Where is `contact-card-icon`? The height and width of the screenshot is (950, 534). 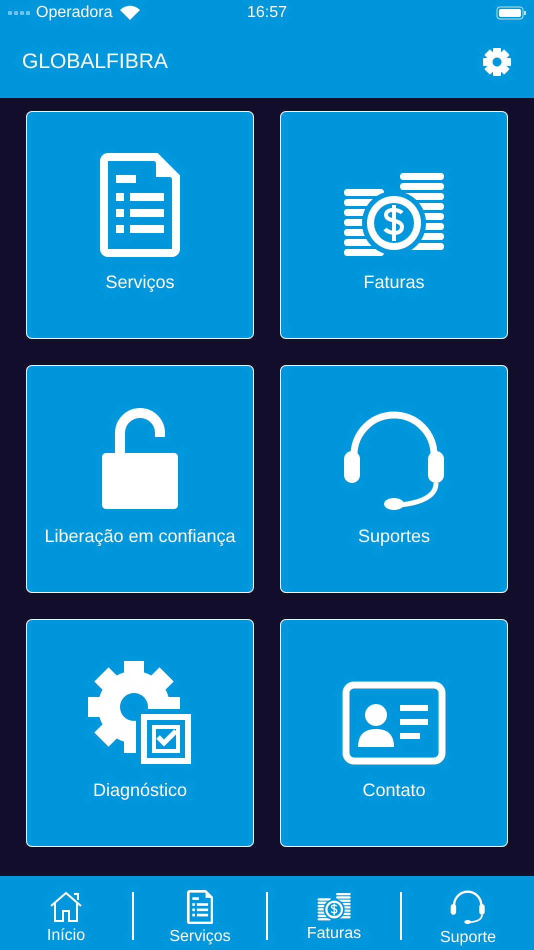
contact-card-icon is located at coordinates (394, 723).